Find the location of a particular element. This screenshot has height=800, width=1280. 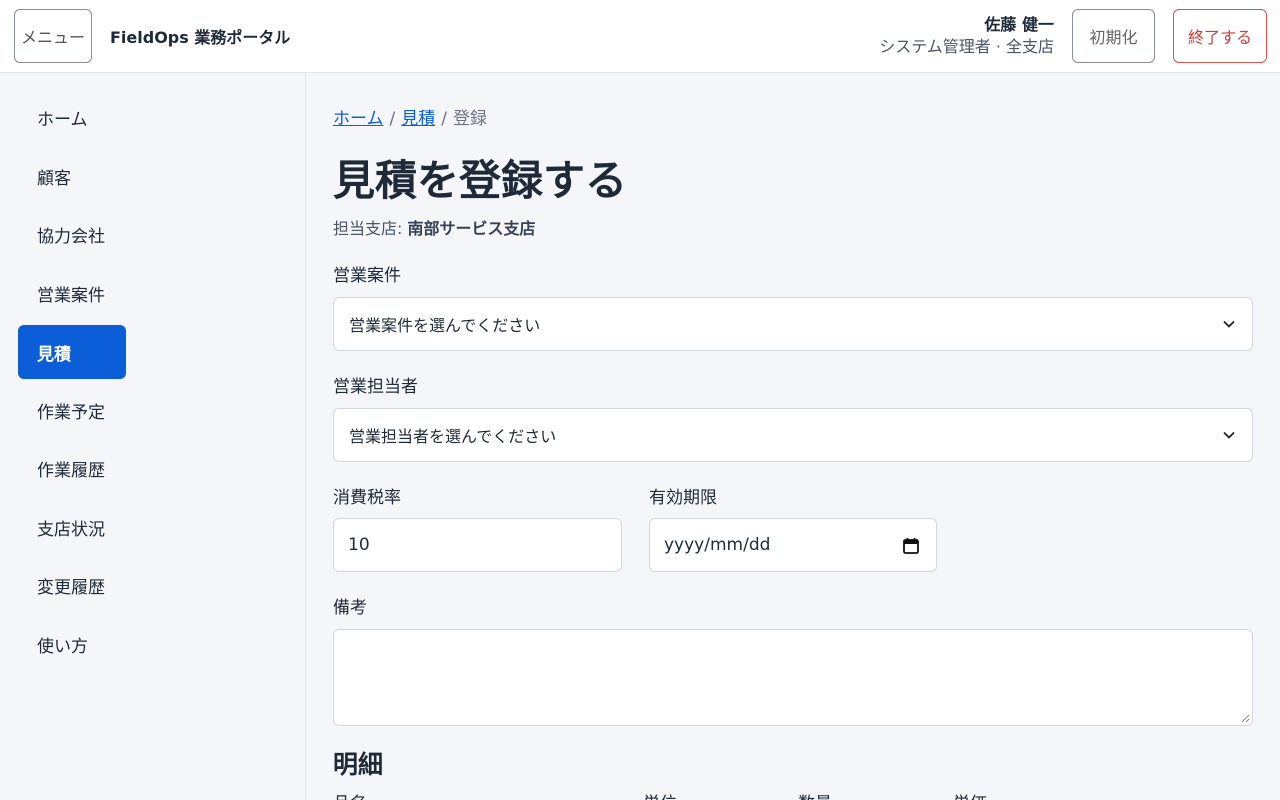

expiry-date-placeholder: yyyy/mm/dd is located at coordinates (717, 545).